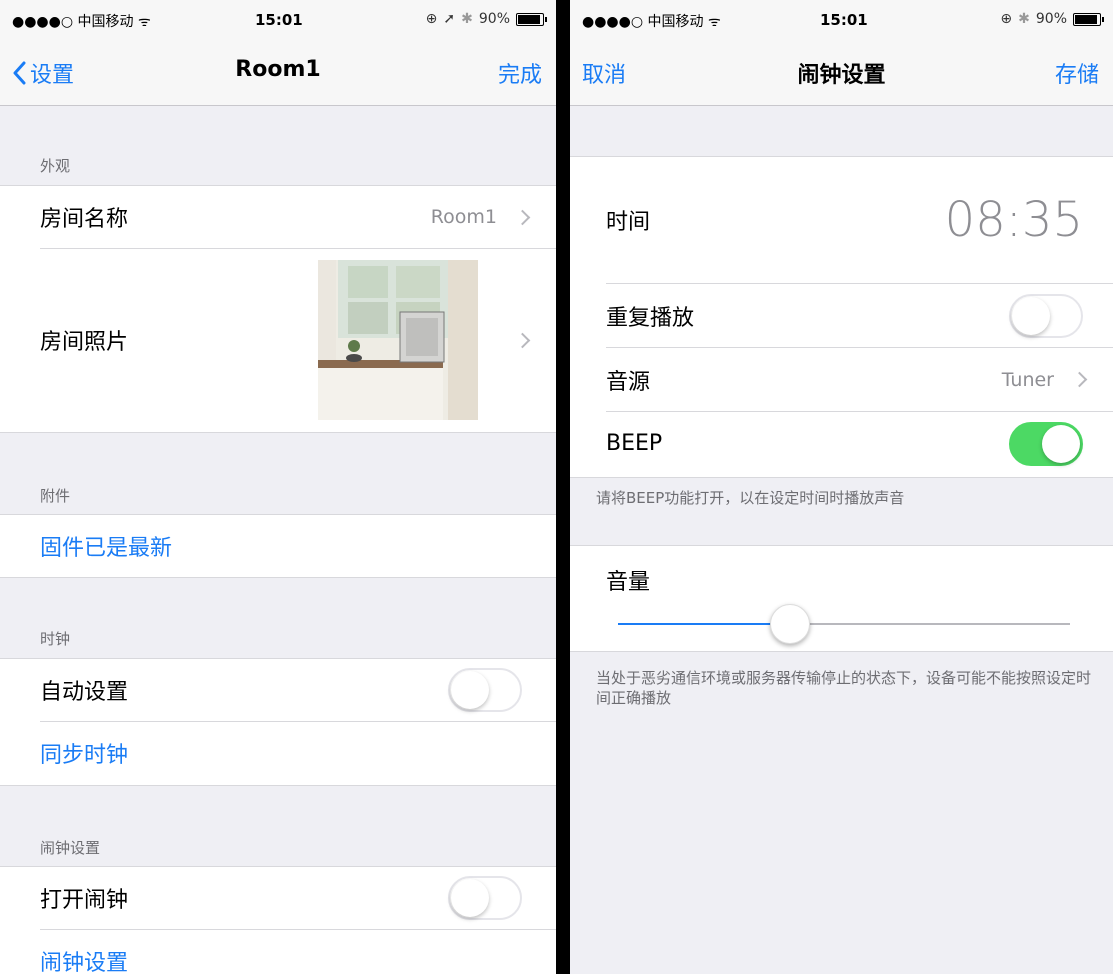 The image size is (1113, 974). Describe the element at coordinates (1014, 220) in the screenshot. I see `time-value: 08:35` at that location.